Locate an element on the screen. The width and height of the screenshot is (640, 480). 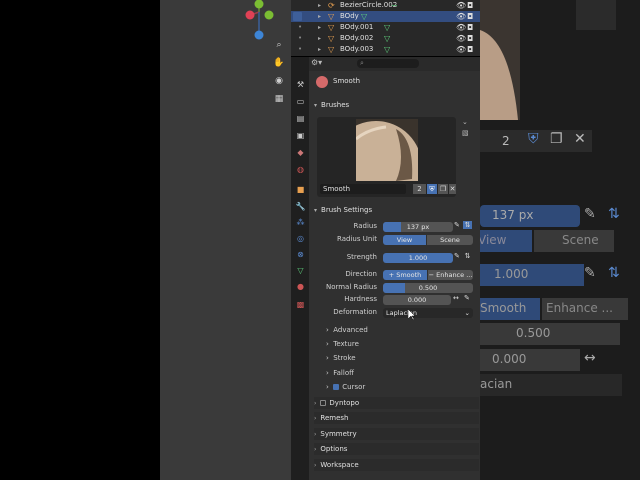
deformation-dropdown: Laplacian ⌄ is located at coordinates (428, 313).